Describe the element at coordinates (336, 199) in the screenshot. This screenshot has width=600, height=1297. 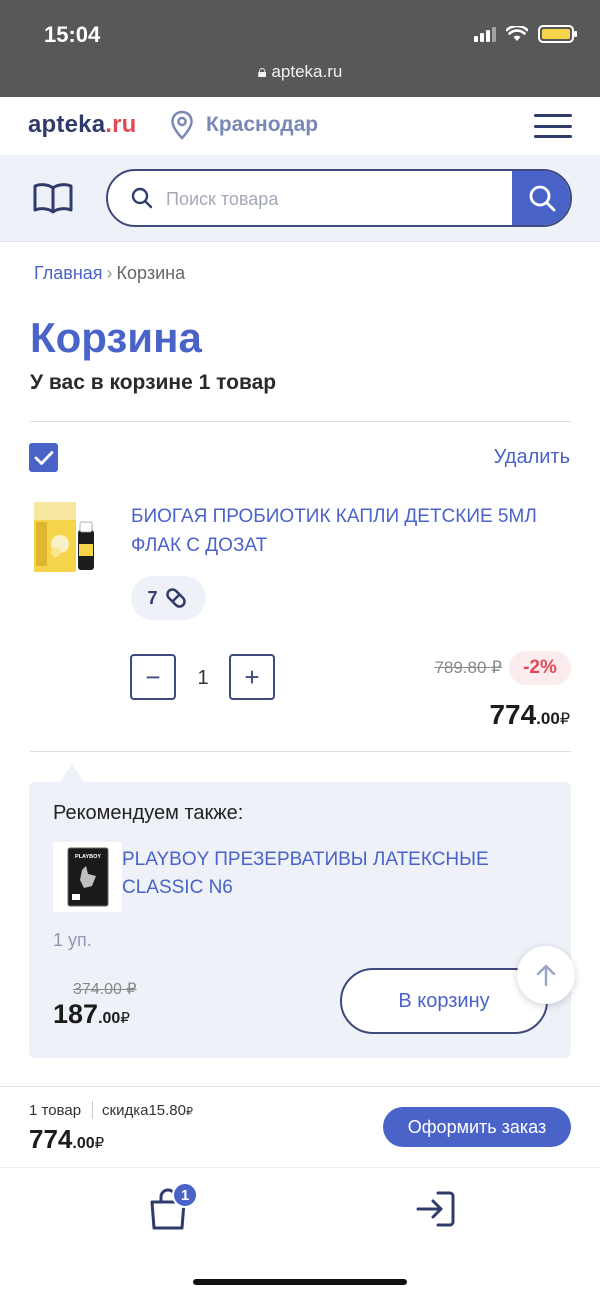
I see `search-input` at that location.